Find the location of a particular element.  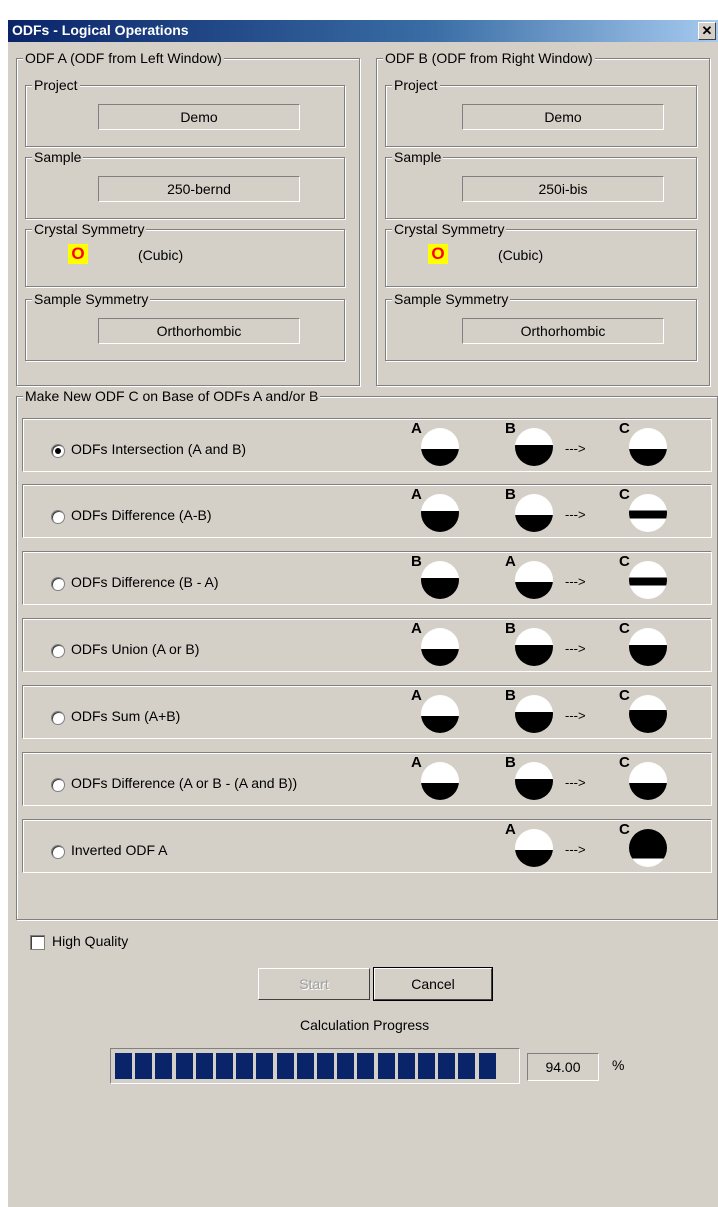

operation-label: ODFs Difference (B - A) is located at coordinates (145, 582).